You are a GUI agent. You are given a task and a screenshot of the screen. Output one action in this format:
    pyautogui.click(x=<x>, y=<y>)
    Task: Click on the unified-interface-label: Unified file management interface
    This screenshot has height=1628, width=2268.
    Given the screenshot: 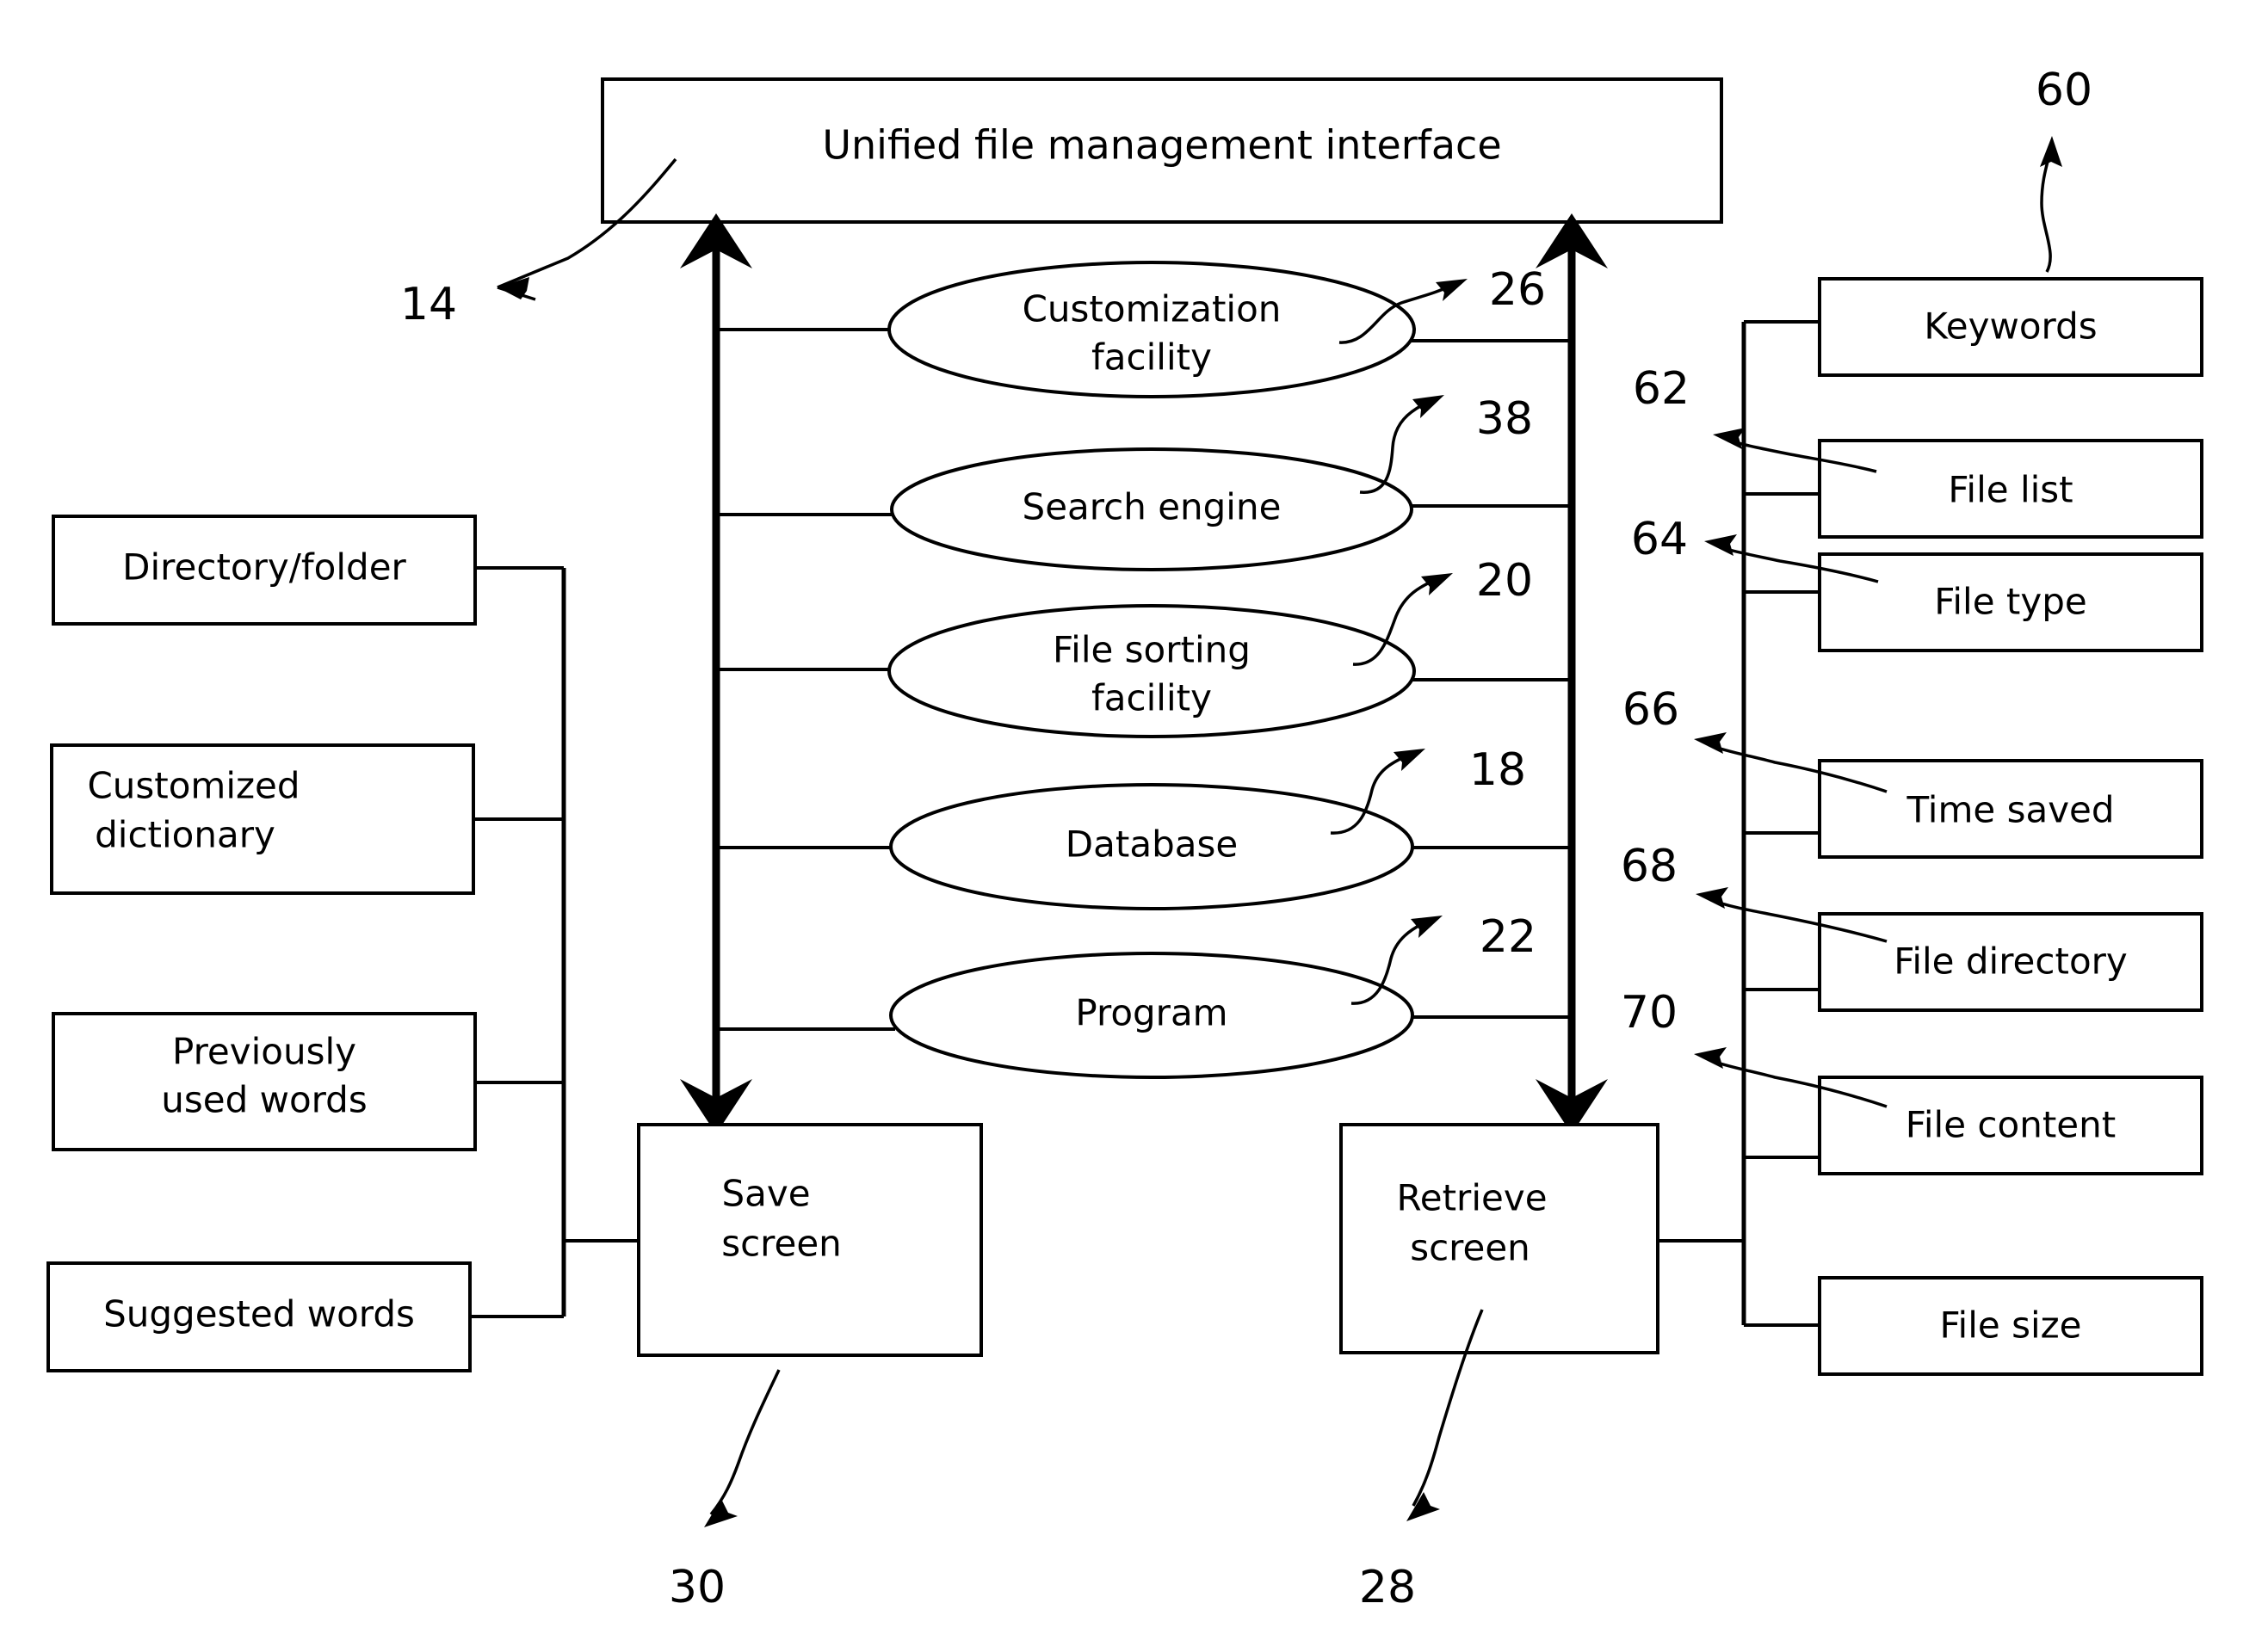 What is the action you would take?
    pyautogui.click(x=1161, y=145)
    